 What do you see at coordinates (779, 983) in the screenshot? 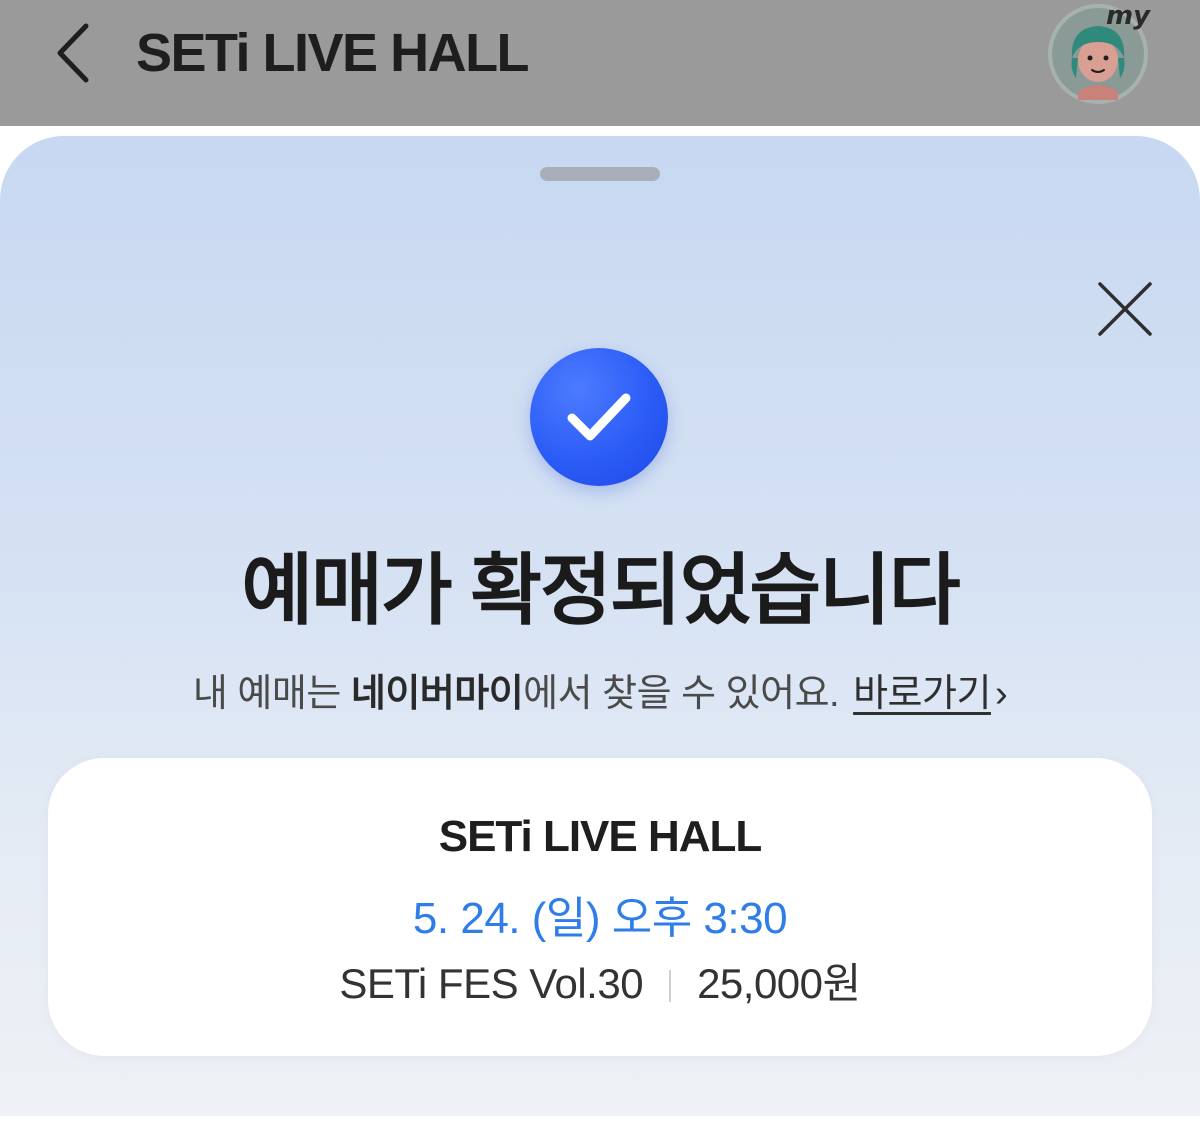
I see `ticket-price: 25,000원` at bounding box center [779, 983].